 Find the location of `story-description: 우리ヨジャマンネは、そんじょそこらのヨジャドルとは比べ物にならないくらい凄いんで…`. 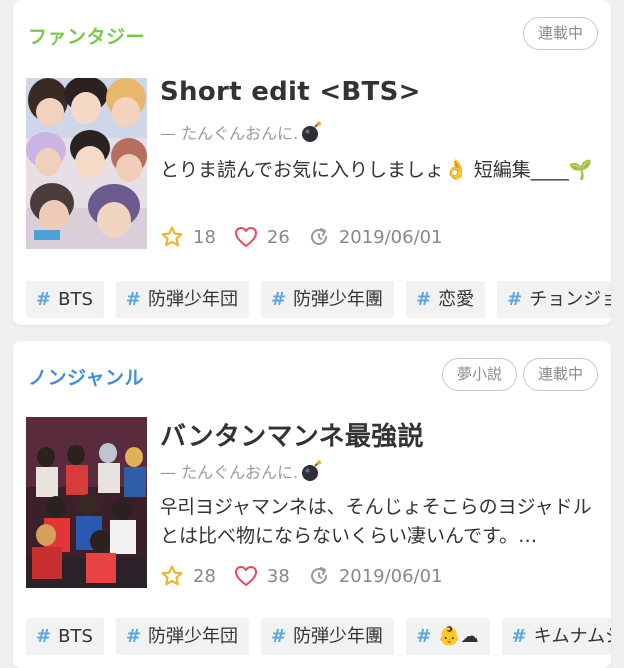

story-description: 우리ヨジャマンネは、そんじょそこらのヨジャドルとは比べ物にならないくらい凄いんで… is located at coordinates (376, 521).